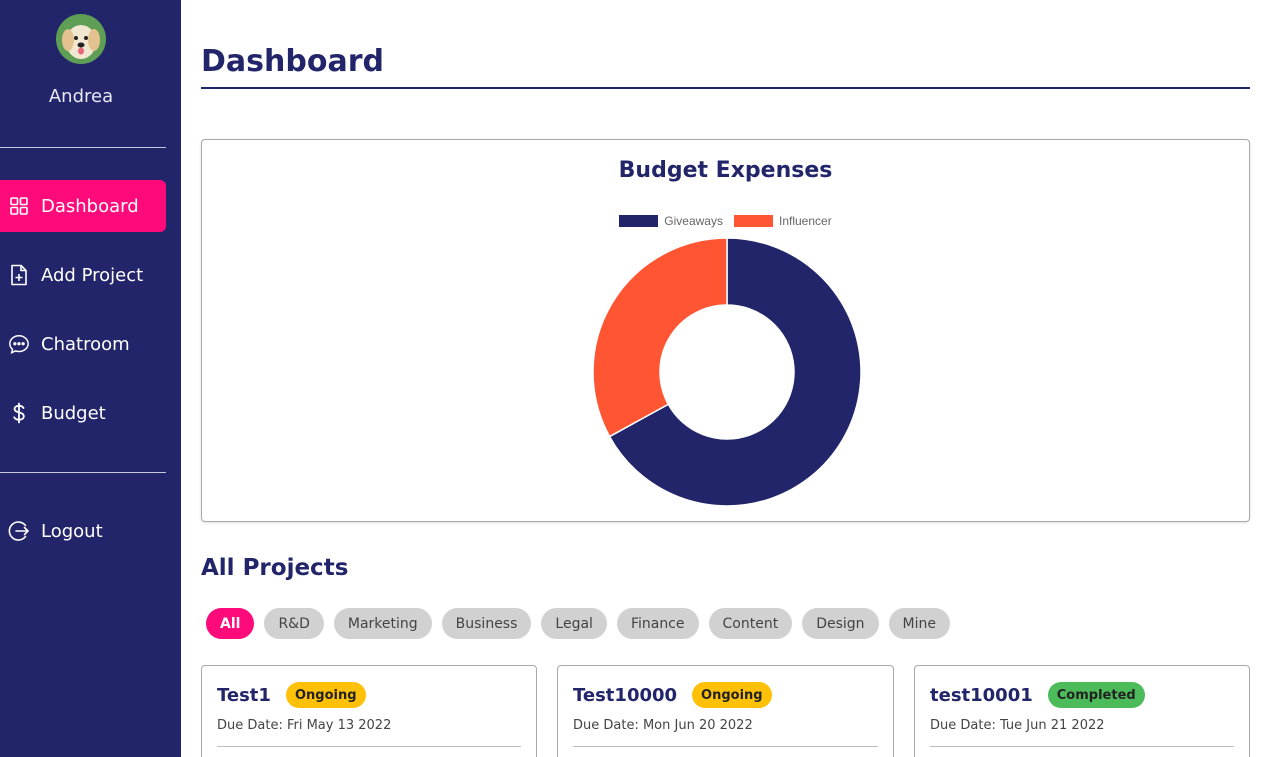 This screenshot has width=1264, height=757. What do you see at coordinates (919, 623) in the screenshot?
I see `filter-chip-mine: Mine` at bounding box center [919, 623].